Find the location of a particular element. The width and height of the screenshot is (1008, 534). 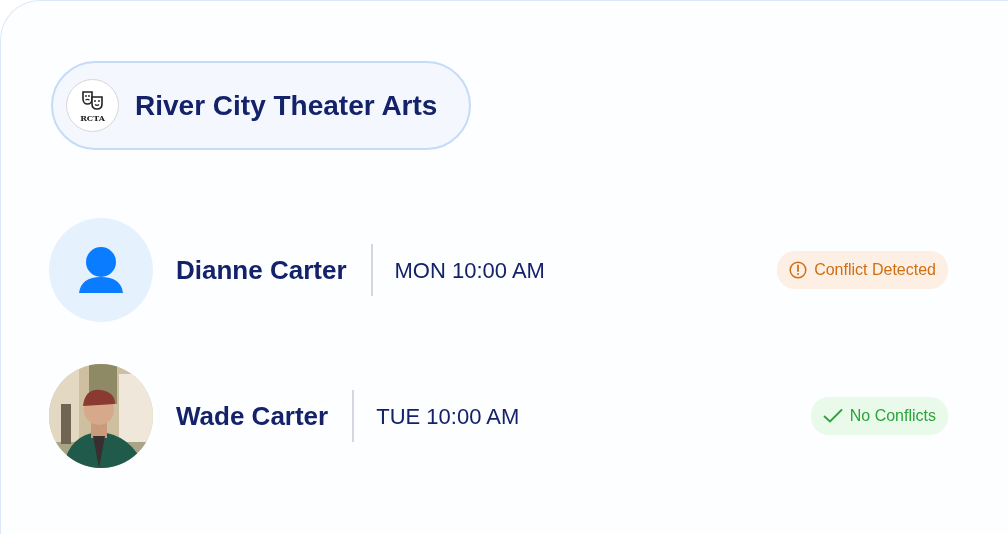

appointment-time: TUE 10:00 AM is located at coordinates (448, 416).